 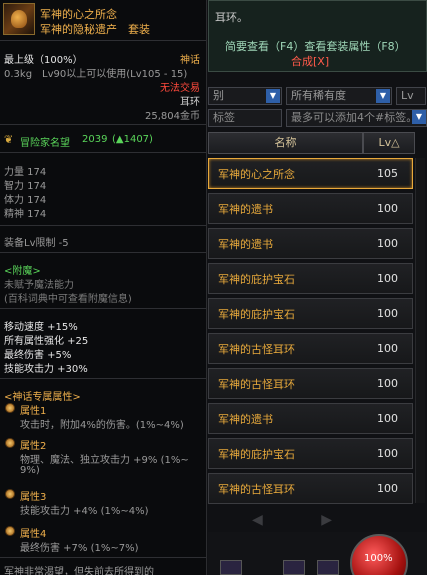 I want to click on attr1-name: 属性1, so click(x=33, y=411).